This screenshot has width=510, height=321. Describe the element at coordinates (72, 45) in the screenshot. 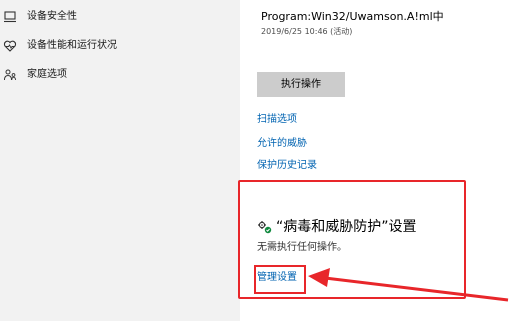

I see `sidebar-item-label: 设备性能和运行状况` at that location.